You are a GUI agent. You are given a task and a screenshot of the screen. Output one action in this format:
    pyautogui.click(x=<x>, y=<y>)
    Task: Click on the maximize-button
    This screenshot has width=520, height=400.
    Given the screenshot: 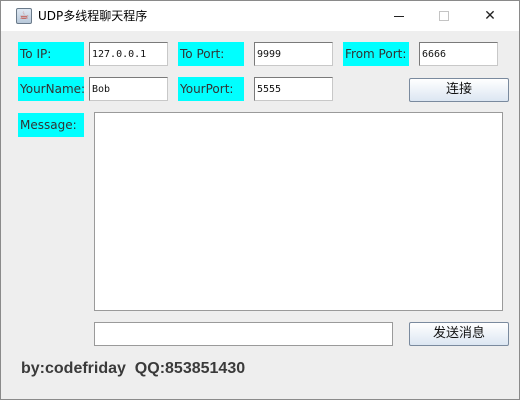 What is the action you would take?
    pyautogui.click(x=444, y=16)
    